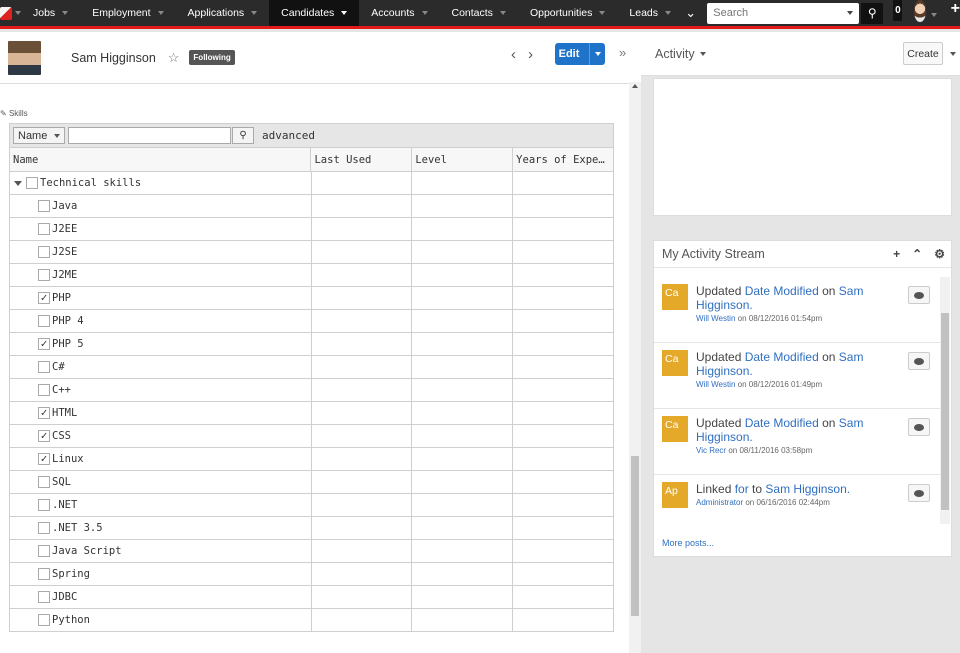 The image size is (960, 653). Describe the element at coordinates (311, 229) in the screenshot. I see `table-row: J2EE` at that location.